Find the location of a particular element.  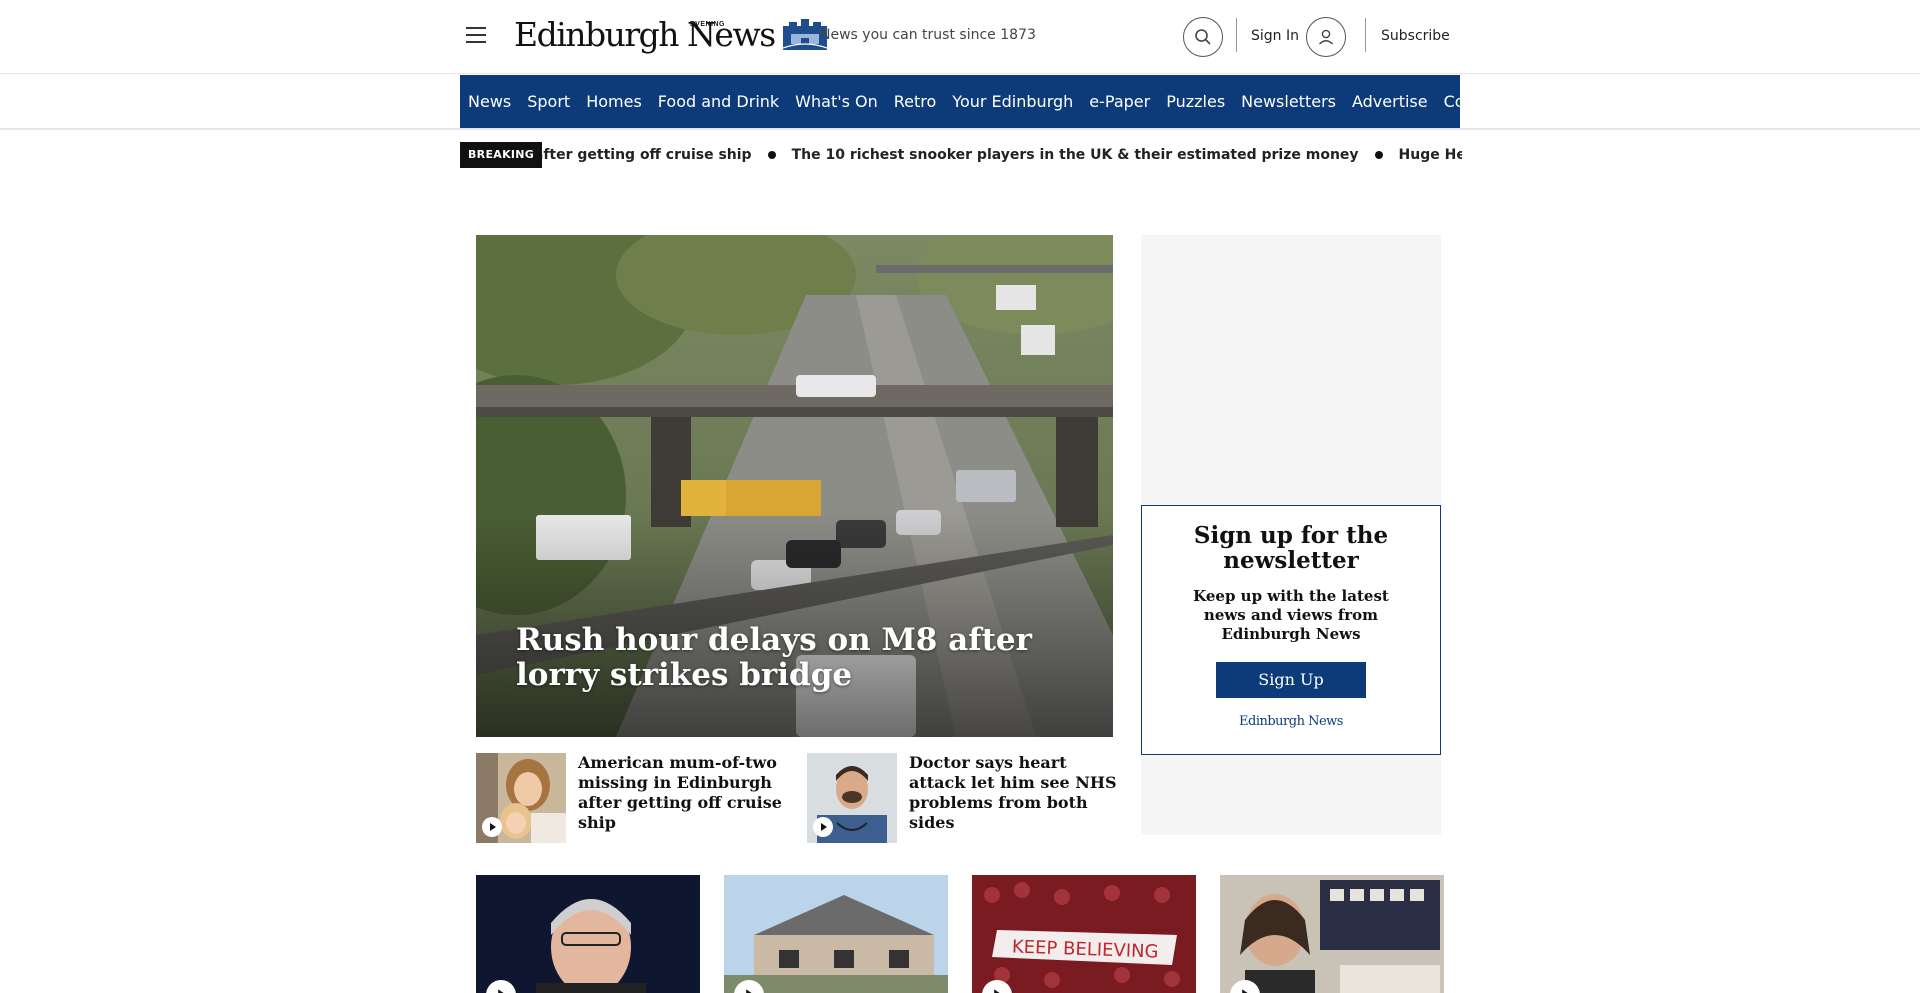

ticker-item: urgh after getting off cruise ship is located at coordinates (646, 155).